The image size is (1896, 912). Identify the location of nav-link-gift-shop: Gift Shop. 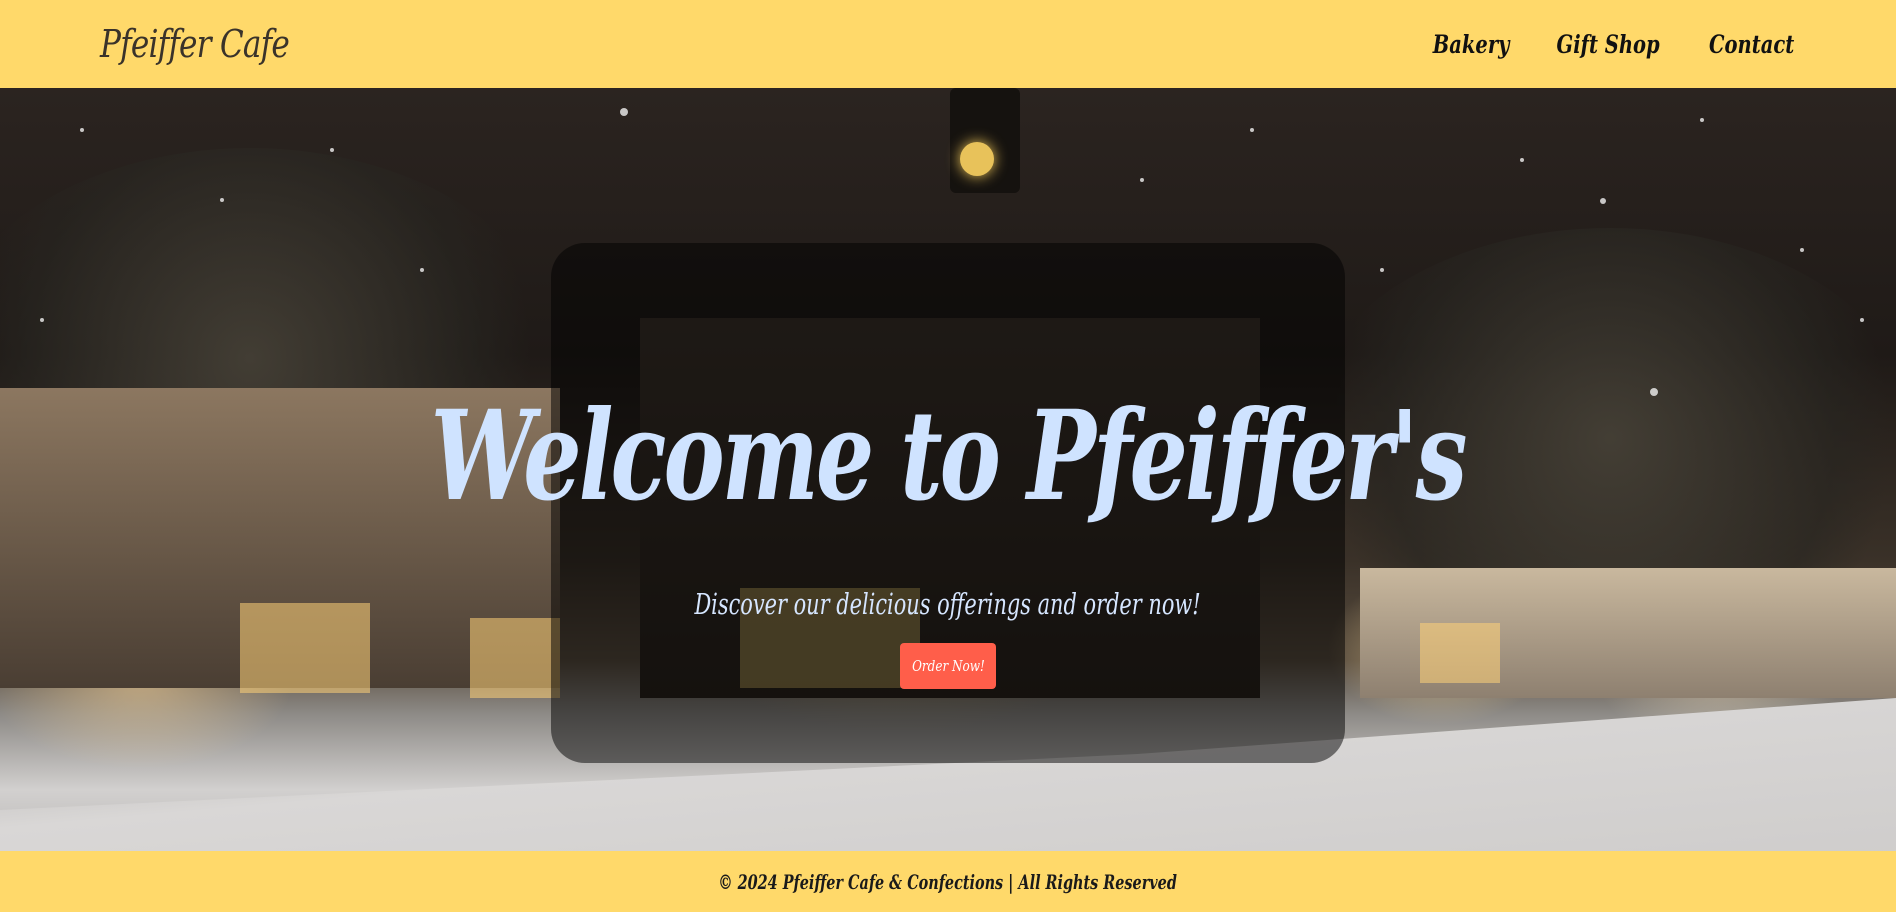
(1608, 44).